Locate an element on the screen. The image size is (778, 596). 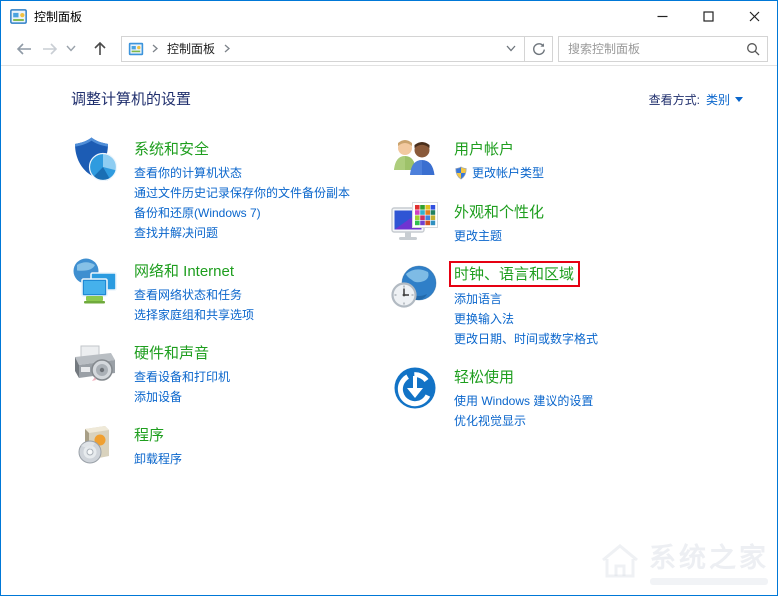
window-title: 控制面板 is located at coordinates (58, 17).